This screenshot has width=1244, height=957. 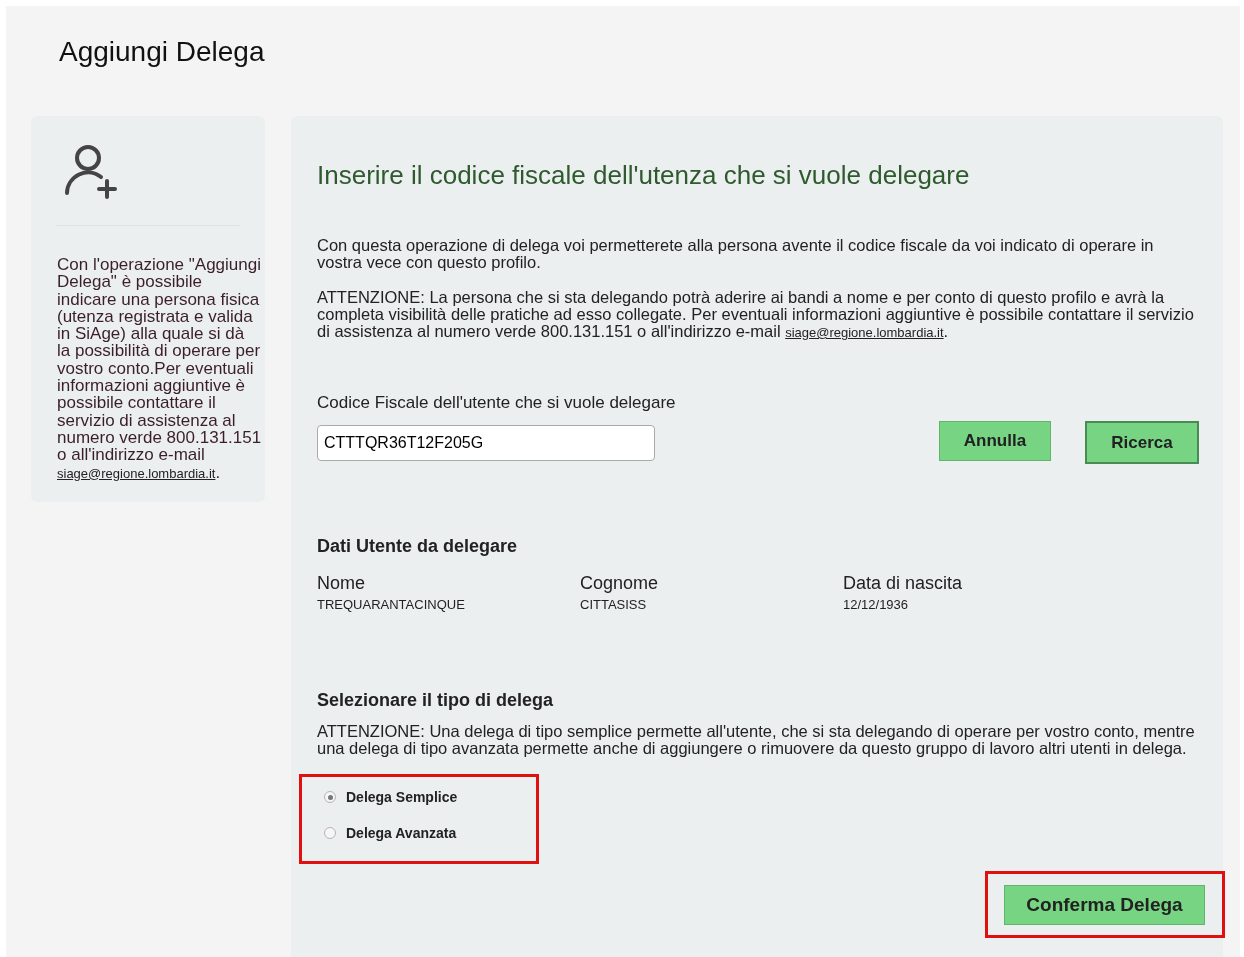 What do you see at coordinates (876, 604) in the screenshot?
I see `field-value: 12/12/1936` at bounding box center [876, 604].